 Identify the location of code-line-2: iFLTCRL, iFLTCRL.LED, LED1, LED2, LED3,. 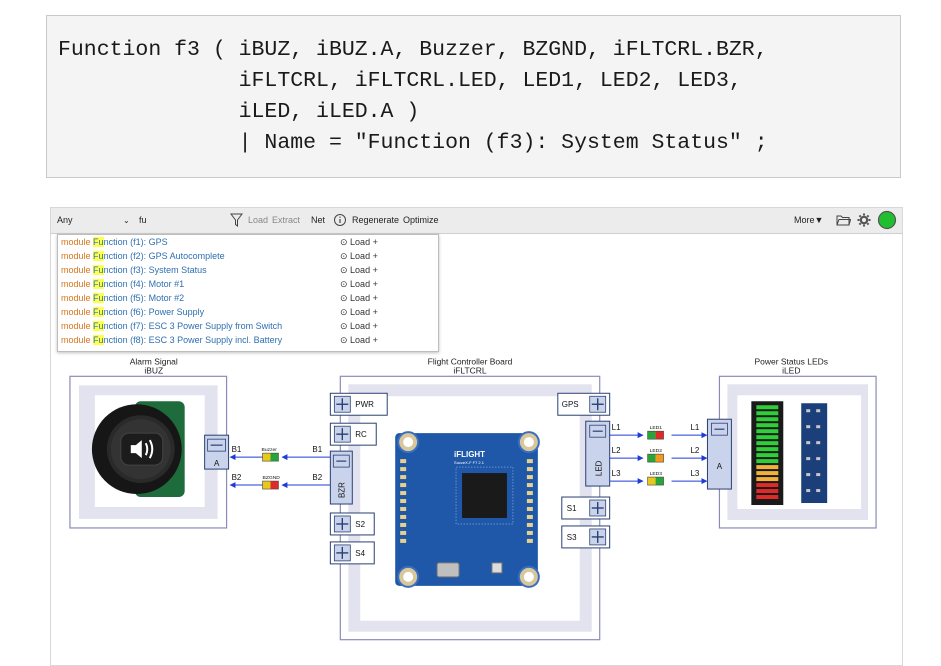
(400, 81).